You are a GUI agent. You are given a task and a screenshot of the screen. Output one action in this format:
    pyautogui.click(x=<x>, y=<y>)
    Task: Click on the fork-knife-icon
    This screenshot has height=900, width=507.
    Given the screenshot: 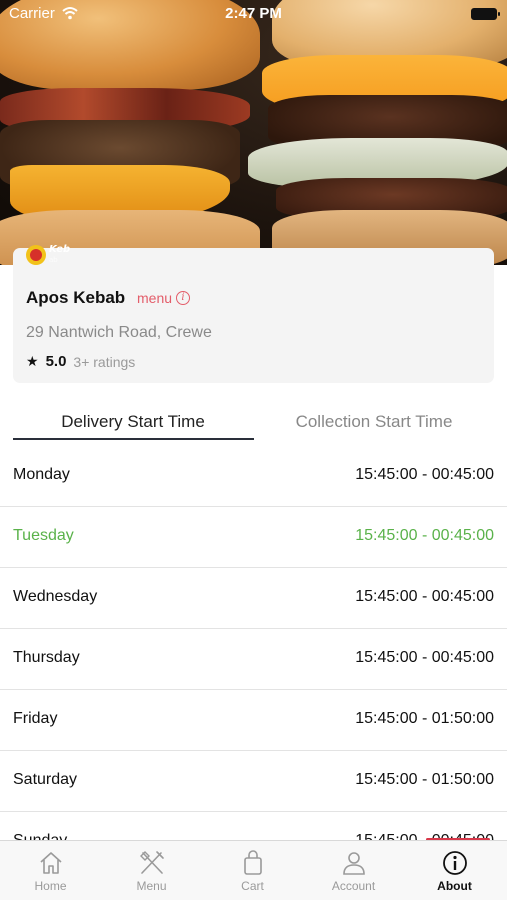 What is the action you would take?
    pyautogui.click(x=151, y=862)
    